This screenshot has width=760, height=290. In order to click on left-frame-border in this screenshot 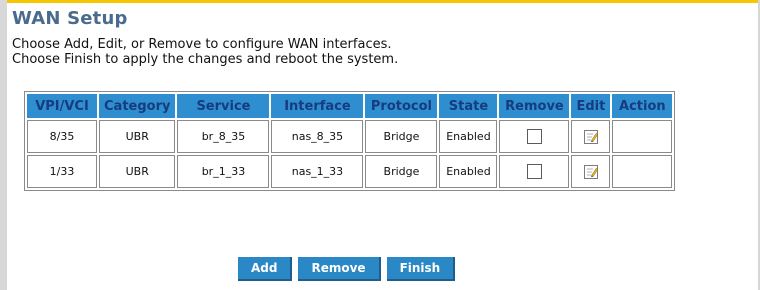, I will do `click(3, 145)`.